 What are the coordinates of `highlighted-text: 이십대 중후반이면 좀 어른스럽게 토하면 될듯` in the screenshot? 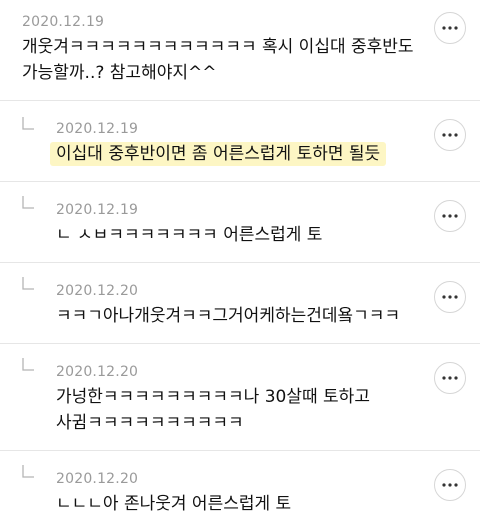 It's located at (218, 154).